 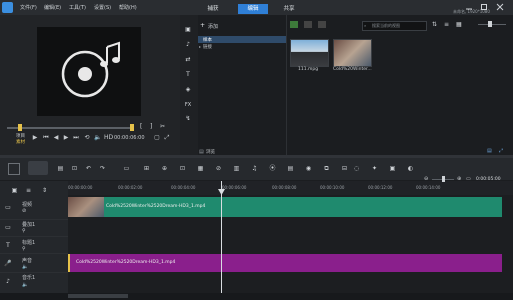 I want to click on stabilize-icon: ◌, so click(x=356, y=168).